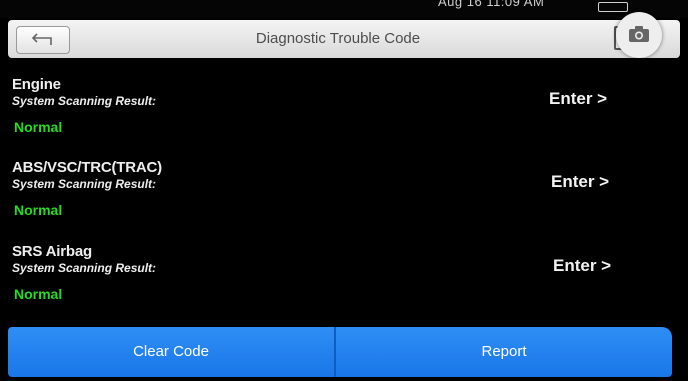 This screenshot has width=688, height=381. Describe the element at coordinates (36, 84) in the screenshot. I see `system-name: Engine` at that location.